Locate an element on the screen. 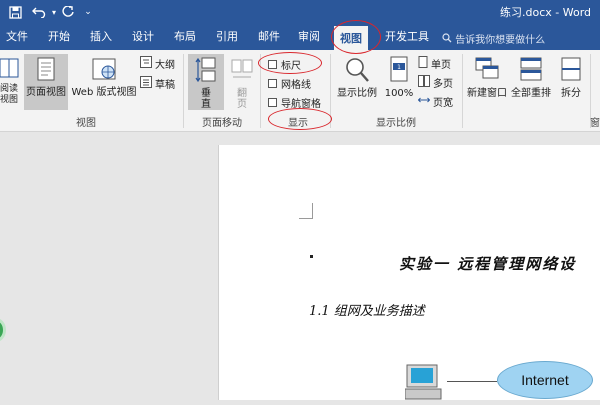 The image size is (600, 405). split-label: 拆分 is located at coordinates (571, 93).